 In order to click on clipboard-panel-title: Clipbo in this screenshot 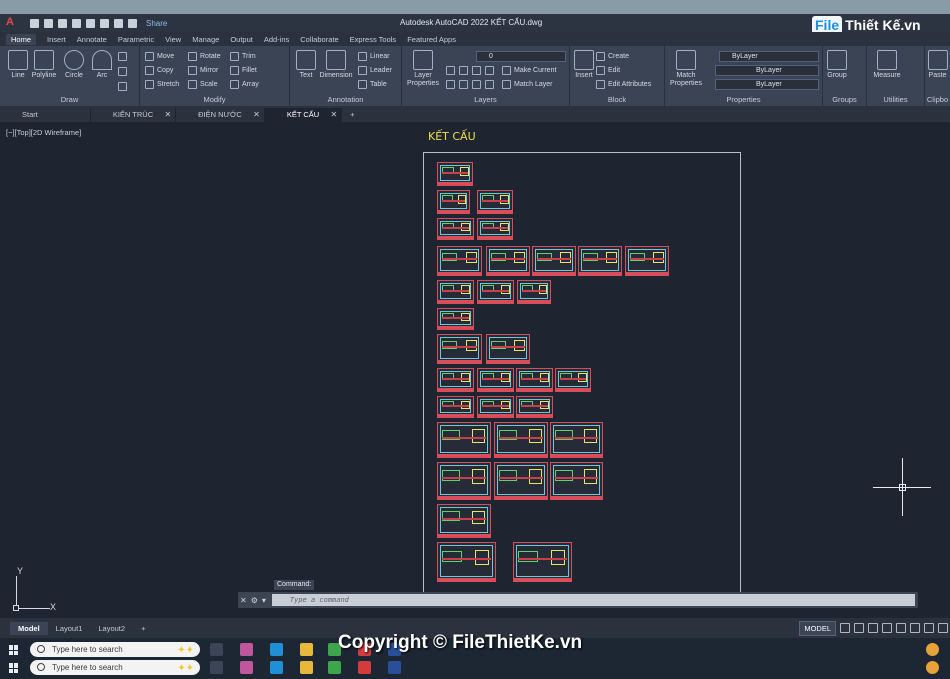, I will do `click(937, 99)`.